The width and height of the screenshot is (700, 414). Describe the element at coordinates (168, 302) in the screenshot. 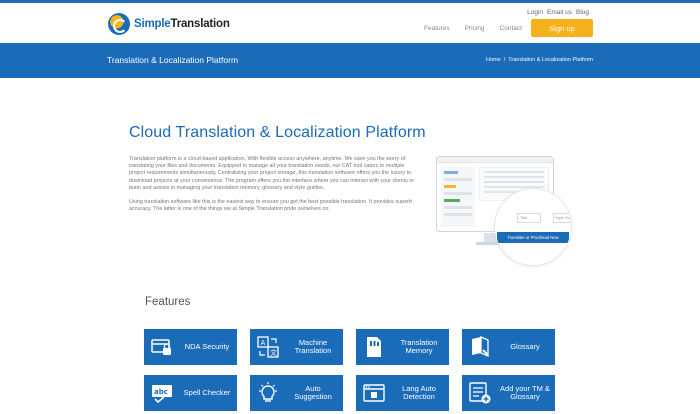

I see `features-title: Features` at that location.